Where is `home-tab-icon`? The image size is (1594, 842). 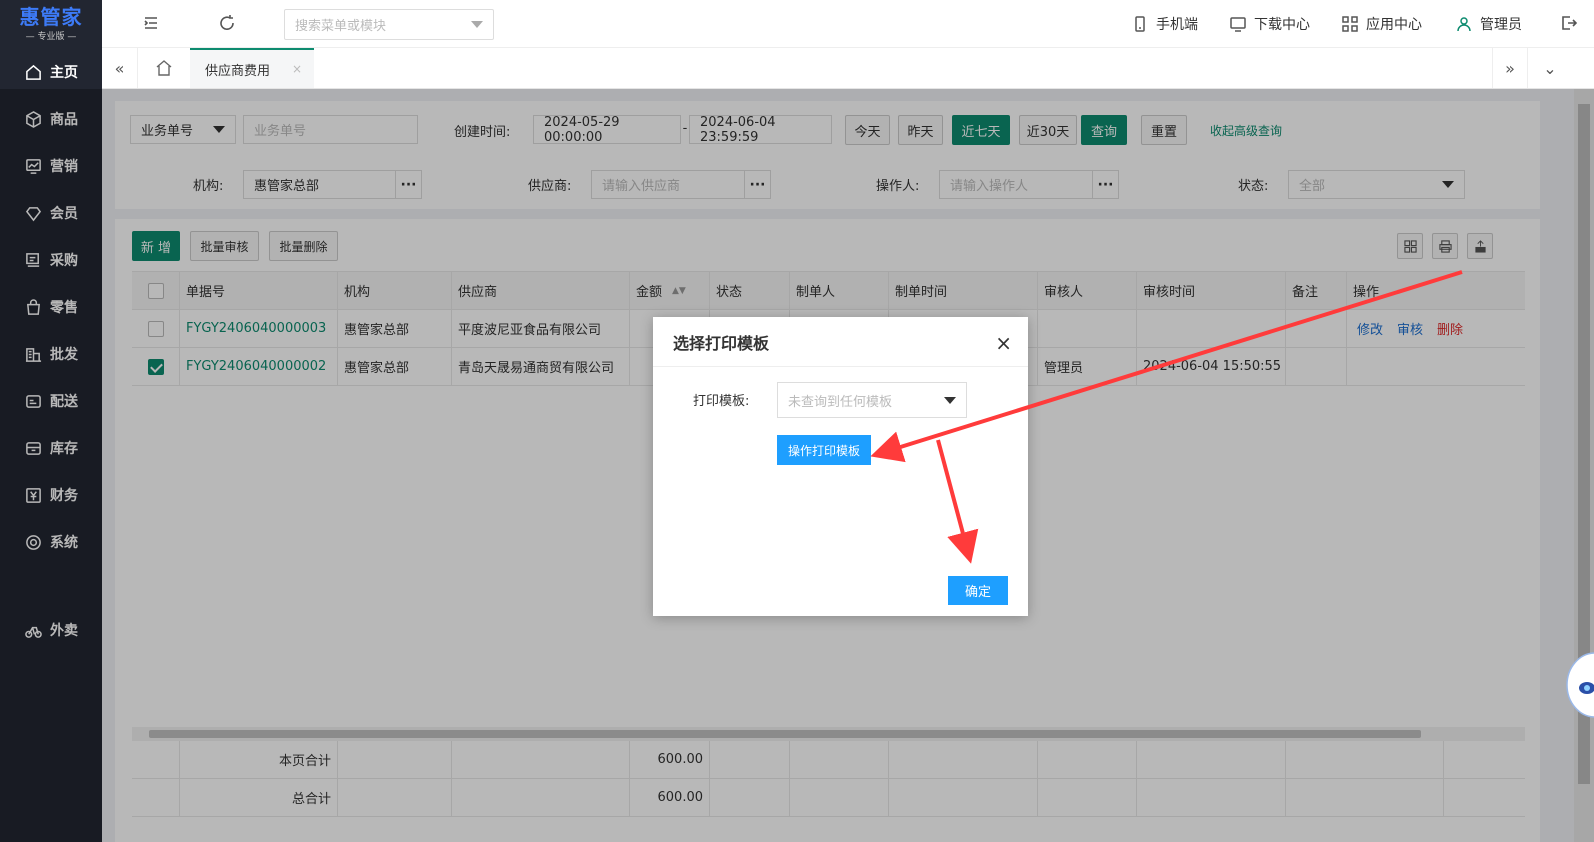 home-tab-icon is located at coordinates (164, 68).